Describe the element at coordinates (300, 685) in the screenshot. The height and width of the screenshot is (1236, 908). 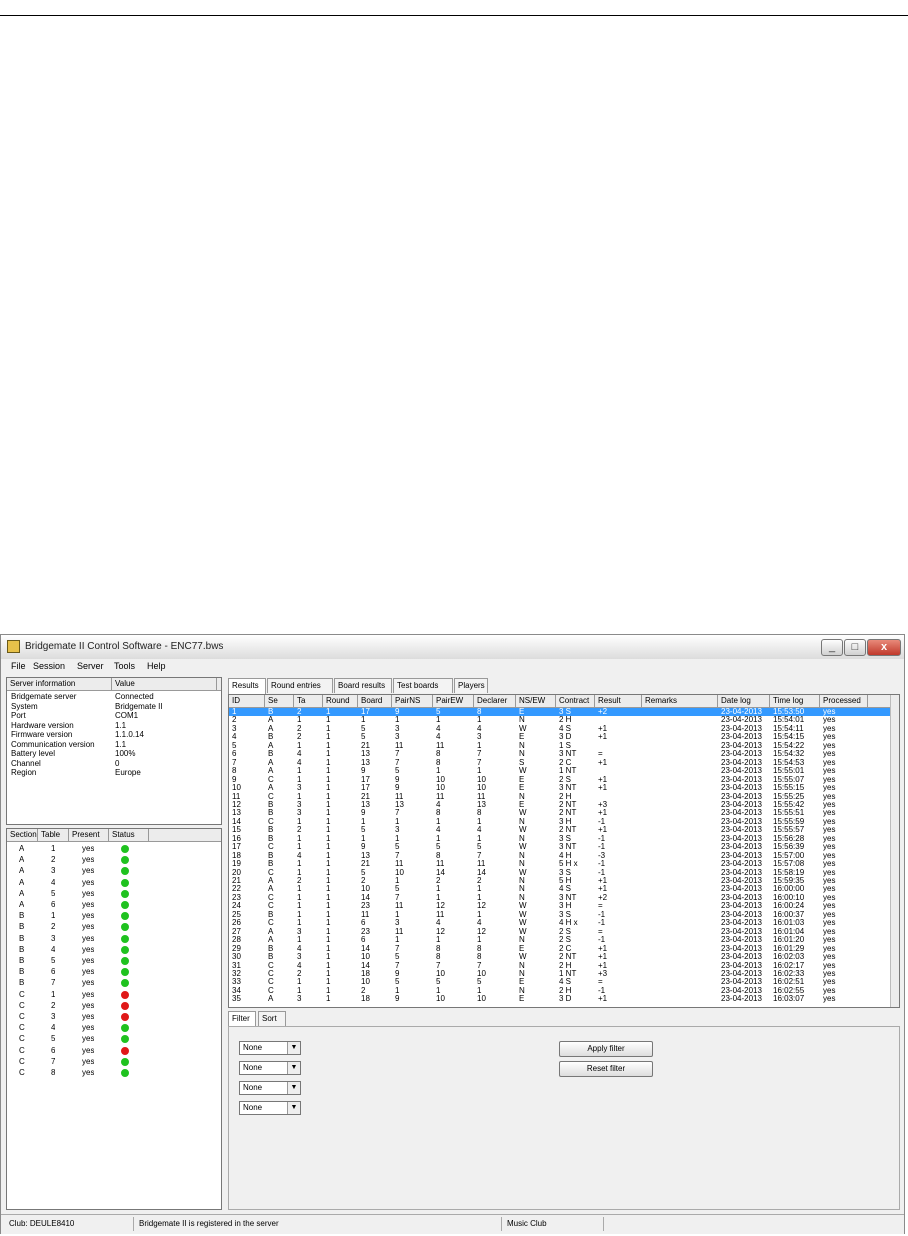
I see `tab-round-entries: Round entries` at that location.